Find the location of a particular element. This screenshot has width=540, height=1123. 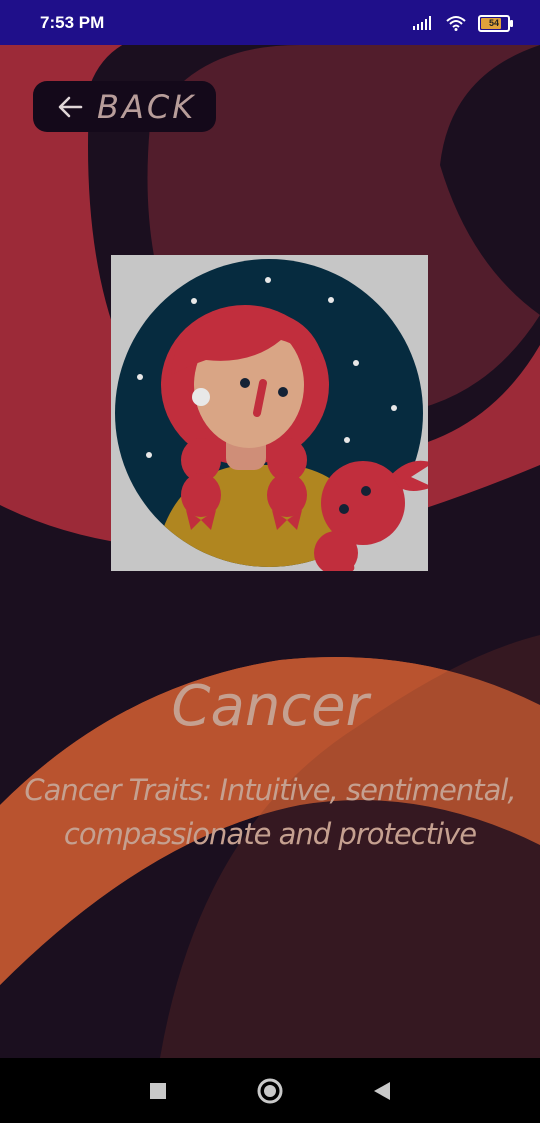

status-icons: 54 is located at coordinates (462, 23).